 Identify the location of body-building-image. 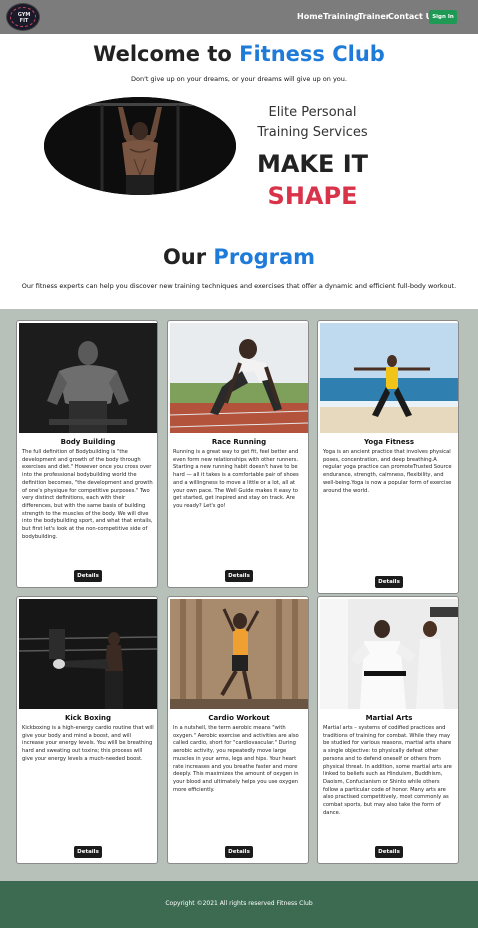
(88, 378).